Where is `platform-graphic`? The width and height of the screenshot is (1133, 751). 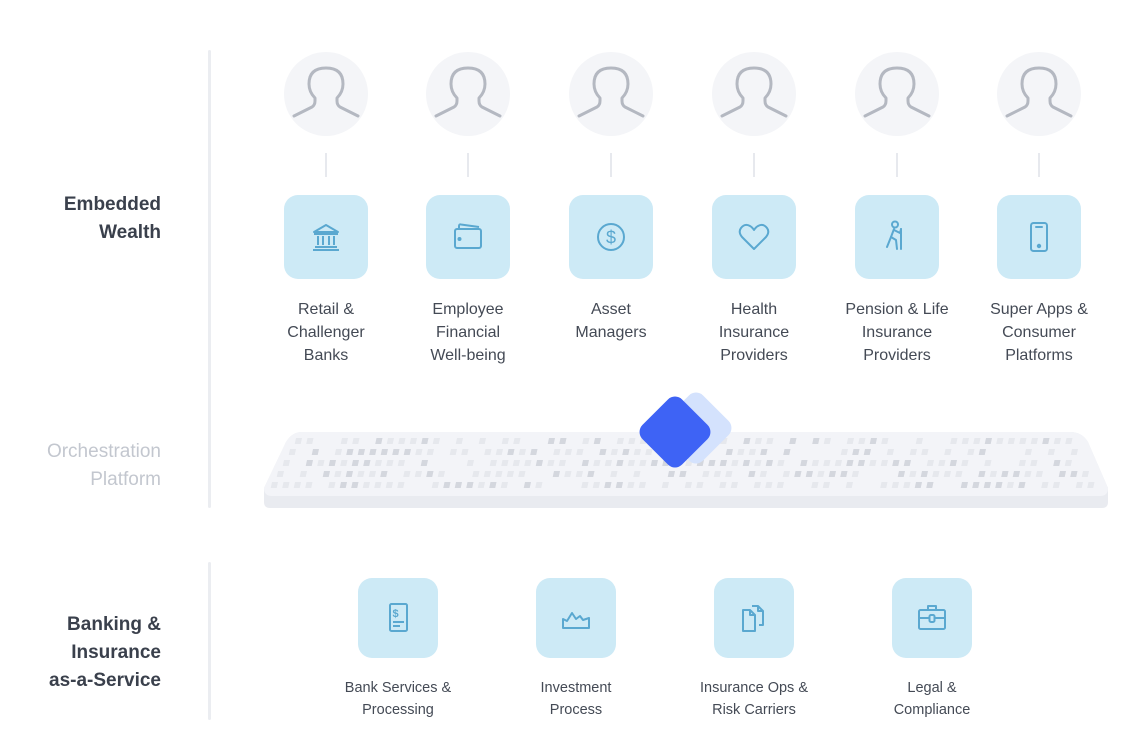
platform-graphic is located at coordinates (686, 470).